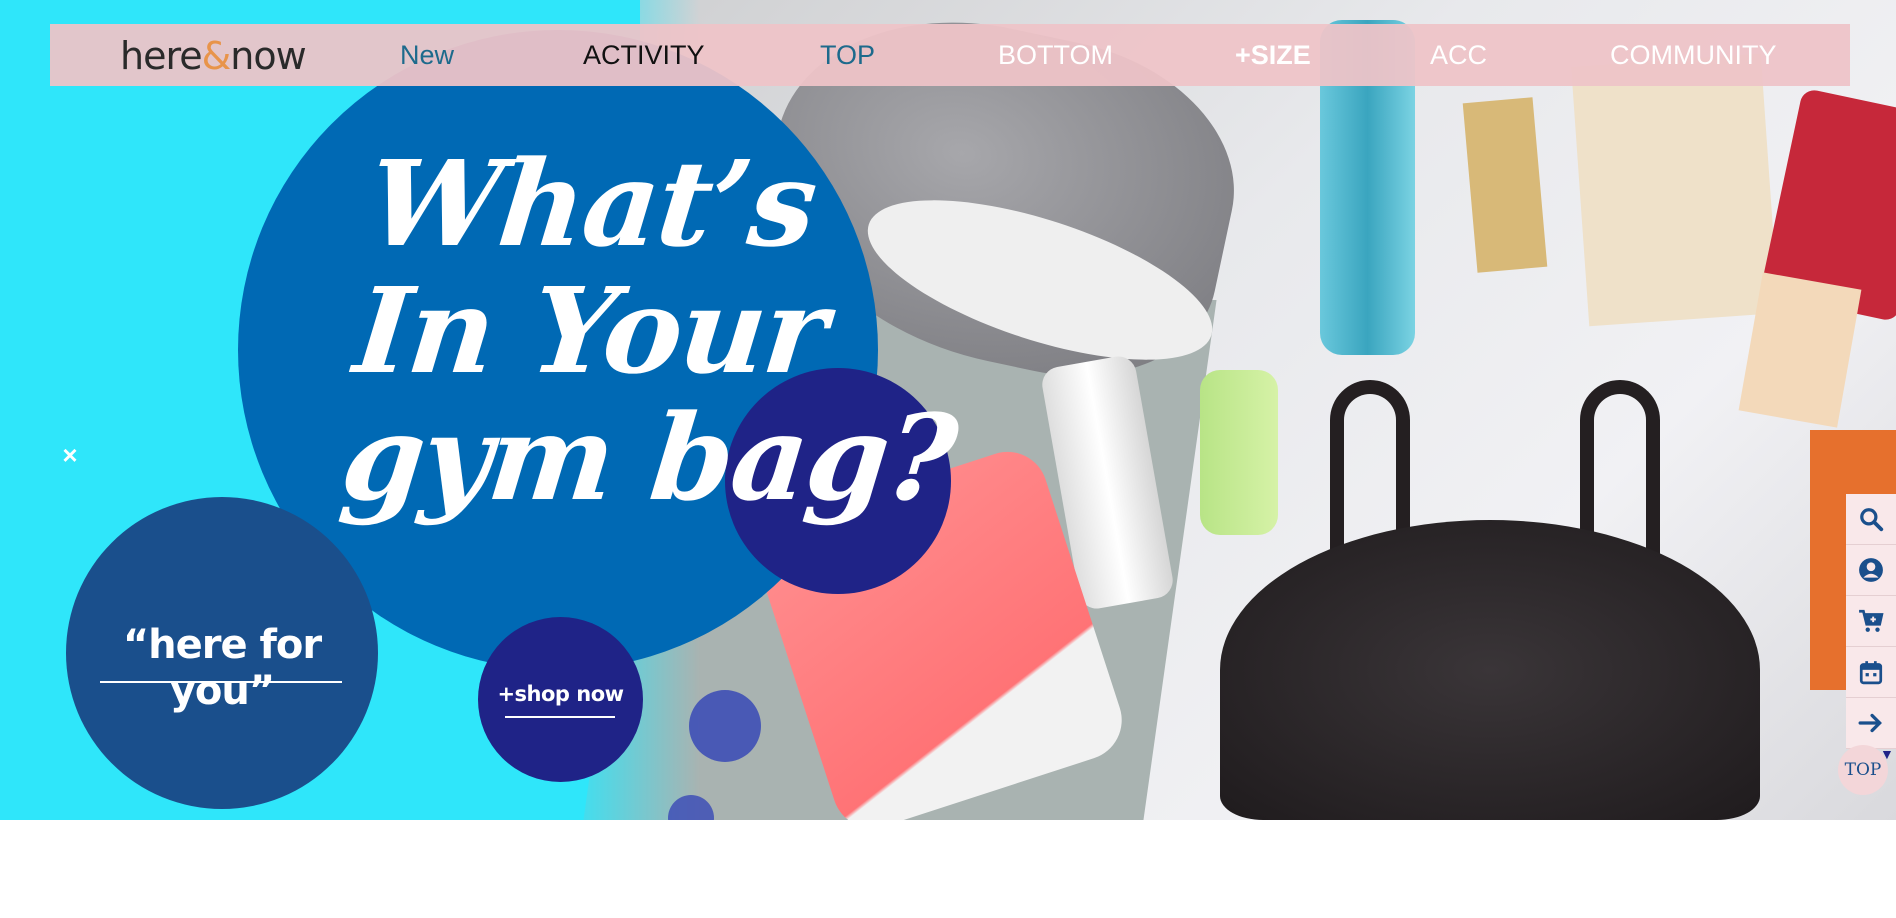  Describe the element at coordinates (560, 694) in the screenshot. I see `shop-now-link: +shop now` at that location.